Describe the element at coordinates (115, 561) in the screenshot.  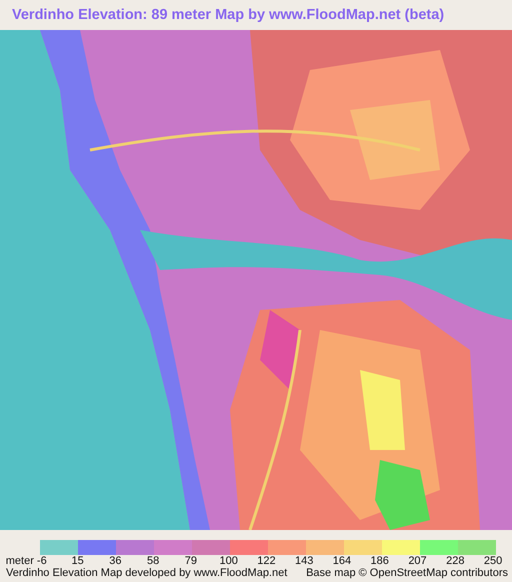
I see `legend-label: 36` at that location.